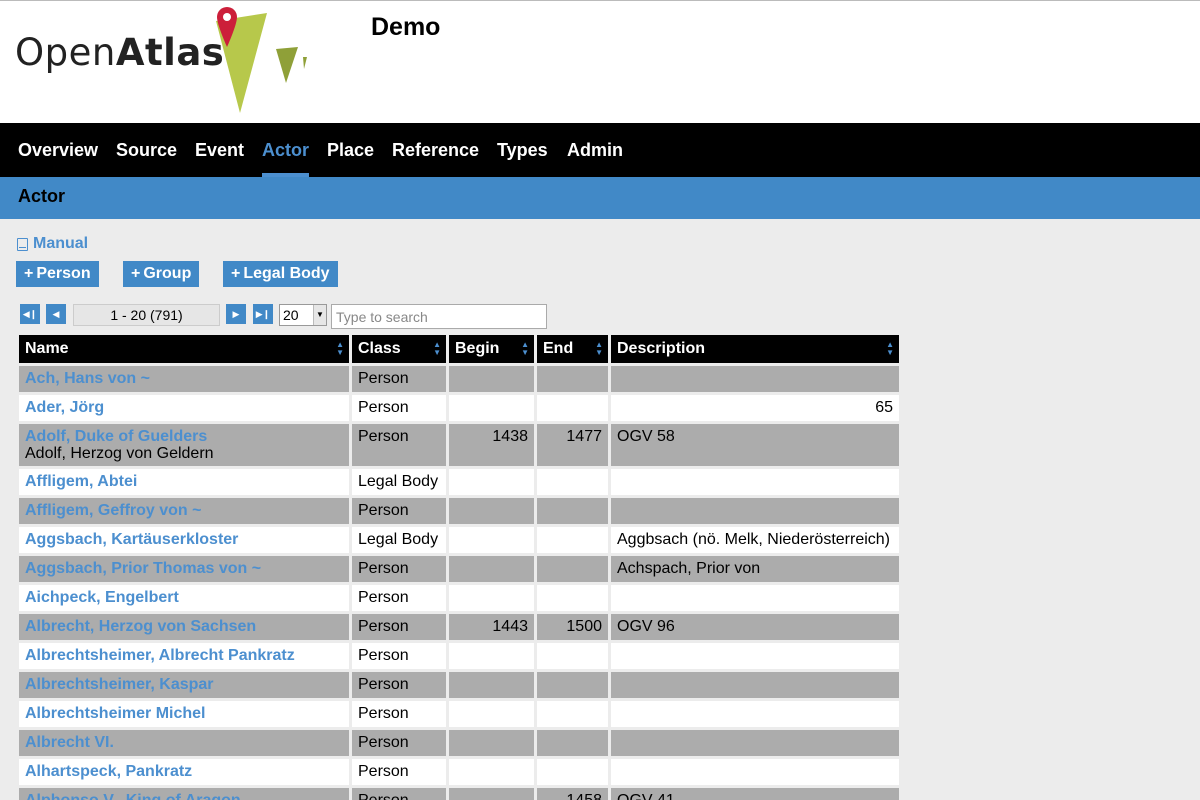 The width and height of the screenshot is (1200, 800). Describe the element at coordinates (280, 274) in the screenshot. I see `add-legal-body-button: + Legal Body` at that location.